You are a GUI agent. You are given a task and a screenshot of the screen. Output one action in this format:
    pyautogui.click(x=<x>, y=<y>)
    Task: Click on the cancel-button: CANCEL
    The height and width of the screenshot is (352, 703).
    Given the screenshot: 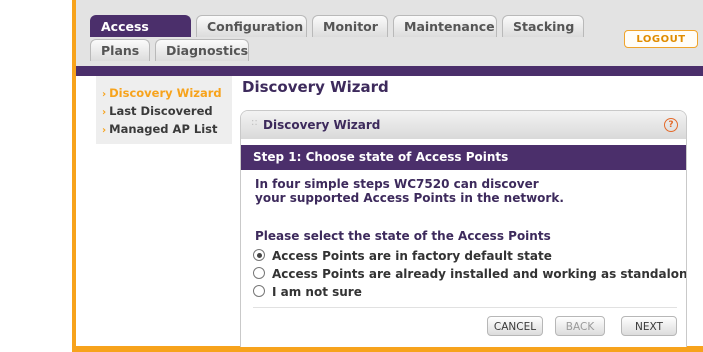 What is the action you would take?
    pyautogui.click(x=515, y=326)
    